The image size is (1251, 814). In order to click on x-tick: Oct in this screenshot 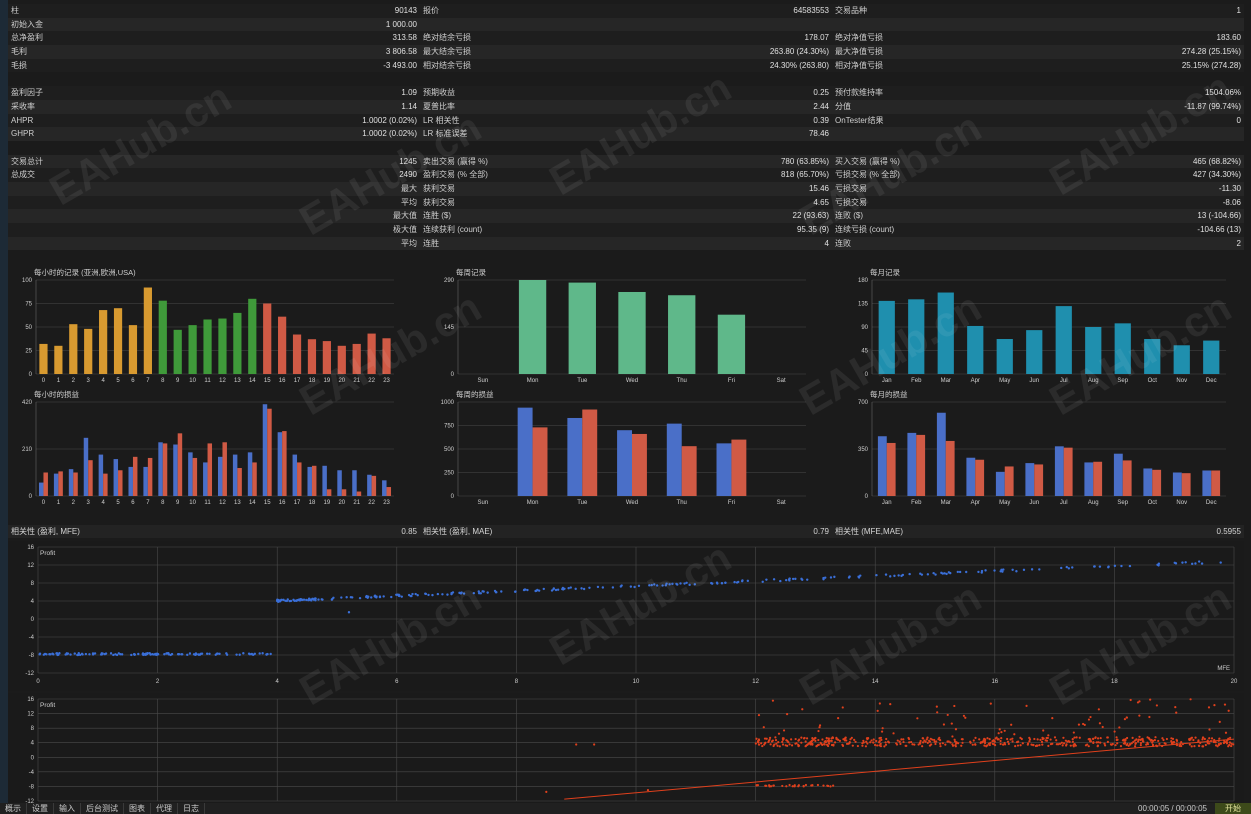, I will do `click(1153, 381)`.